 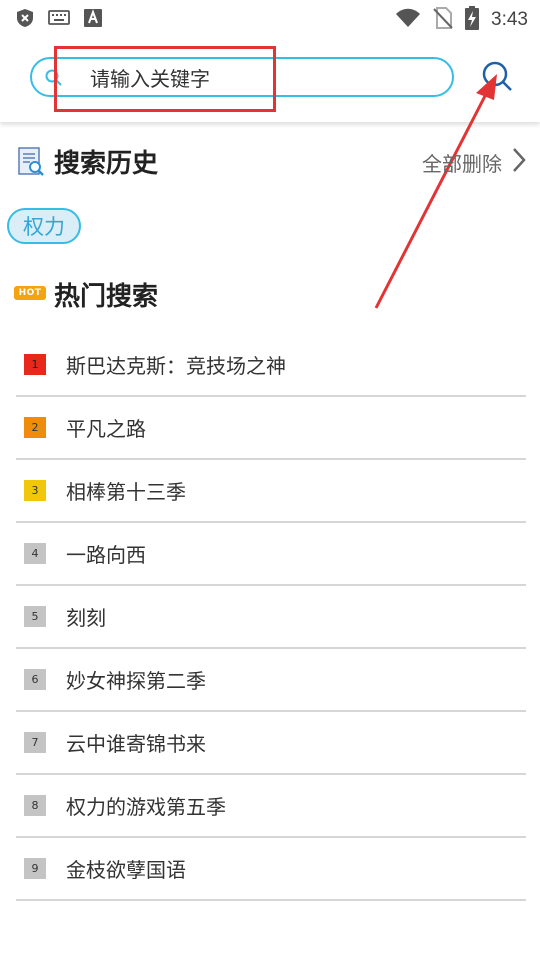 I want to click on hot-badge: HOT, so click(x=30, y=293).